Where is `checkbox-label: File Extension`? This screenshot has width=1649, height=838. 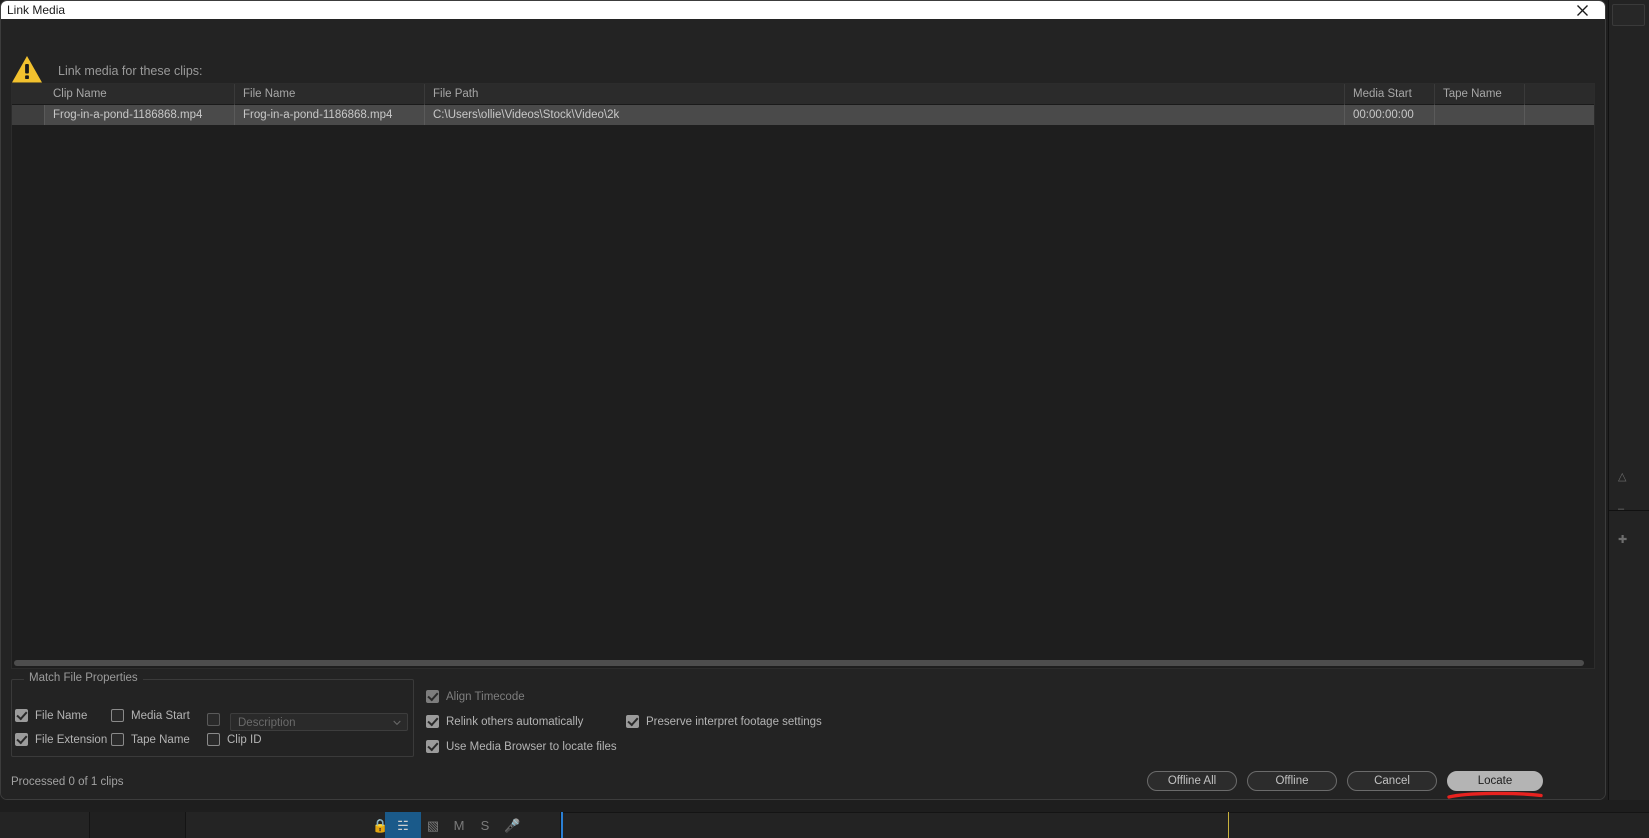 checkbox-label: File Extension is located at coordinates (71, 739).